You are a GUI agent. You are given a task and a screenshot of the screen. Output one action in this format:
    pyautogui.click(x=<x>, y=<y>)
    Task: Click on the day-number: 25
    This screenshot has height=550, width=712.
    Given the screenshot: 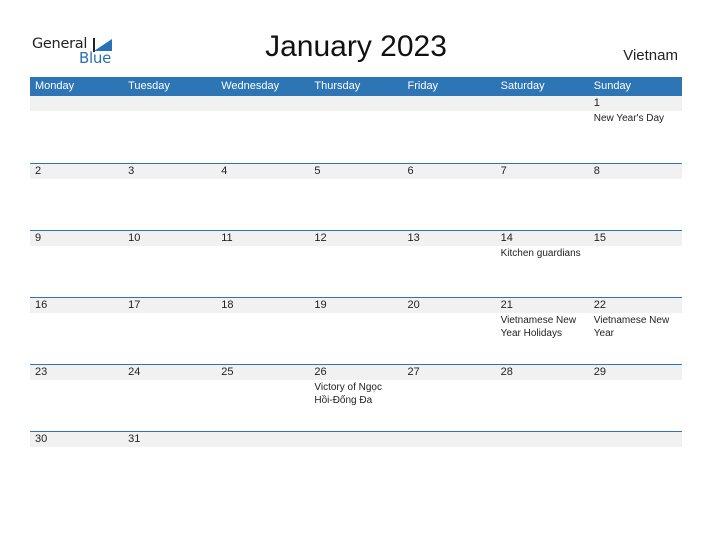 What is the action you would take?
    pyautogui.click(x=227, y=372)
    